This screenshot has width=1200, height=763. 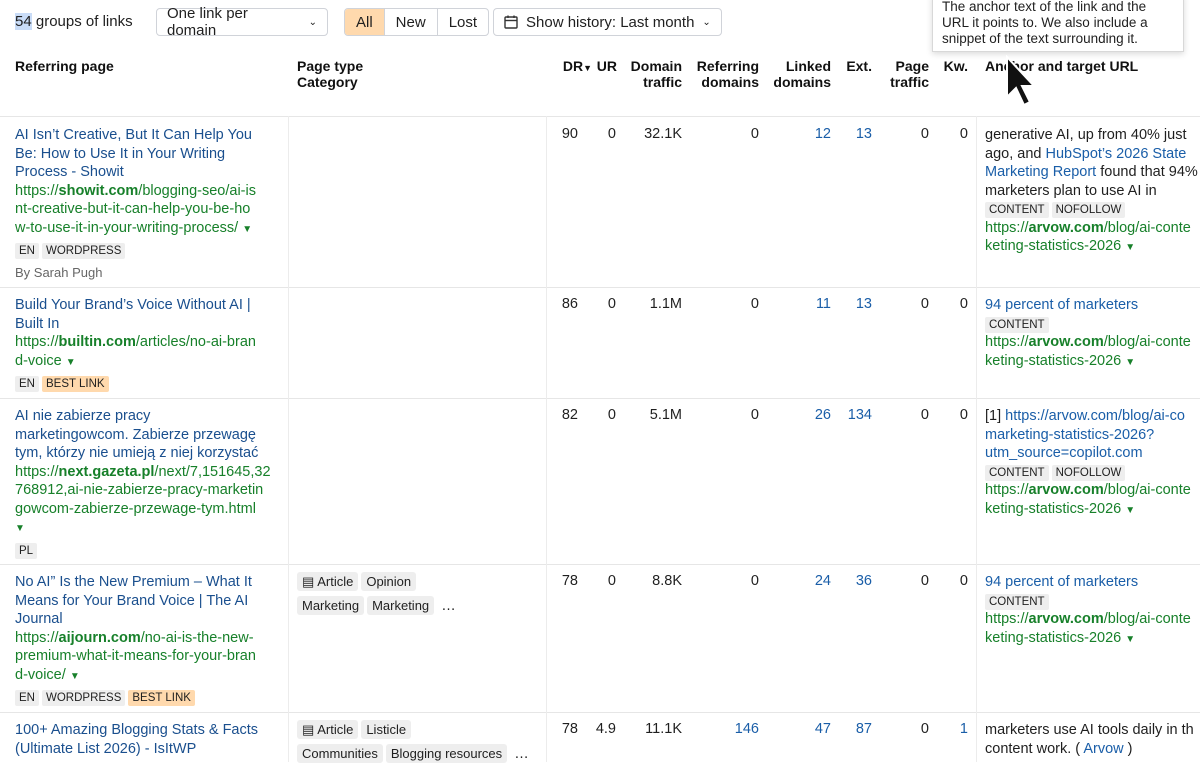 I want to click on title-line: Build Your Brand’s Voice Without AI |, so click(x=133, y=305).